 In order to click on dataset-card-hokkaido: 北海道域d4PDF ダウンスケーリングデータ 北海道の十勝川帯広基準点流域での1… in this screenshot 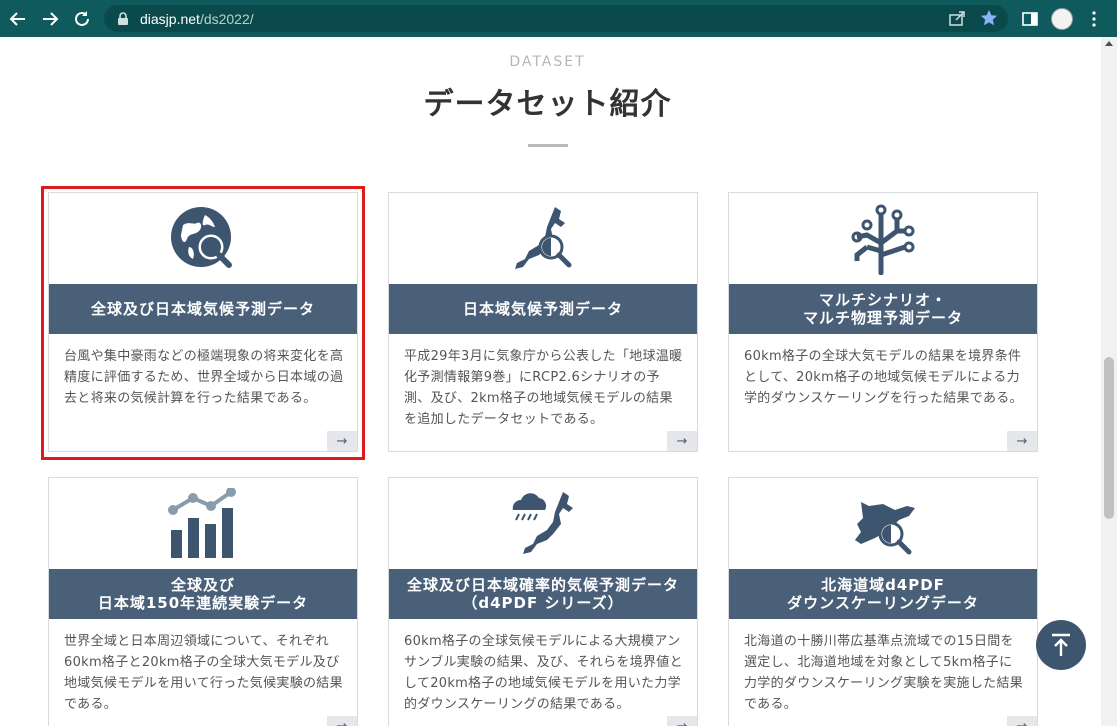, I will do `click(883, 601)`.